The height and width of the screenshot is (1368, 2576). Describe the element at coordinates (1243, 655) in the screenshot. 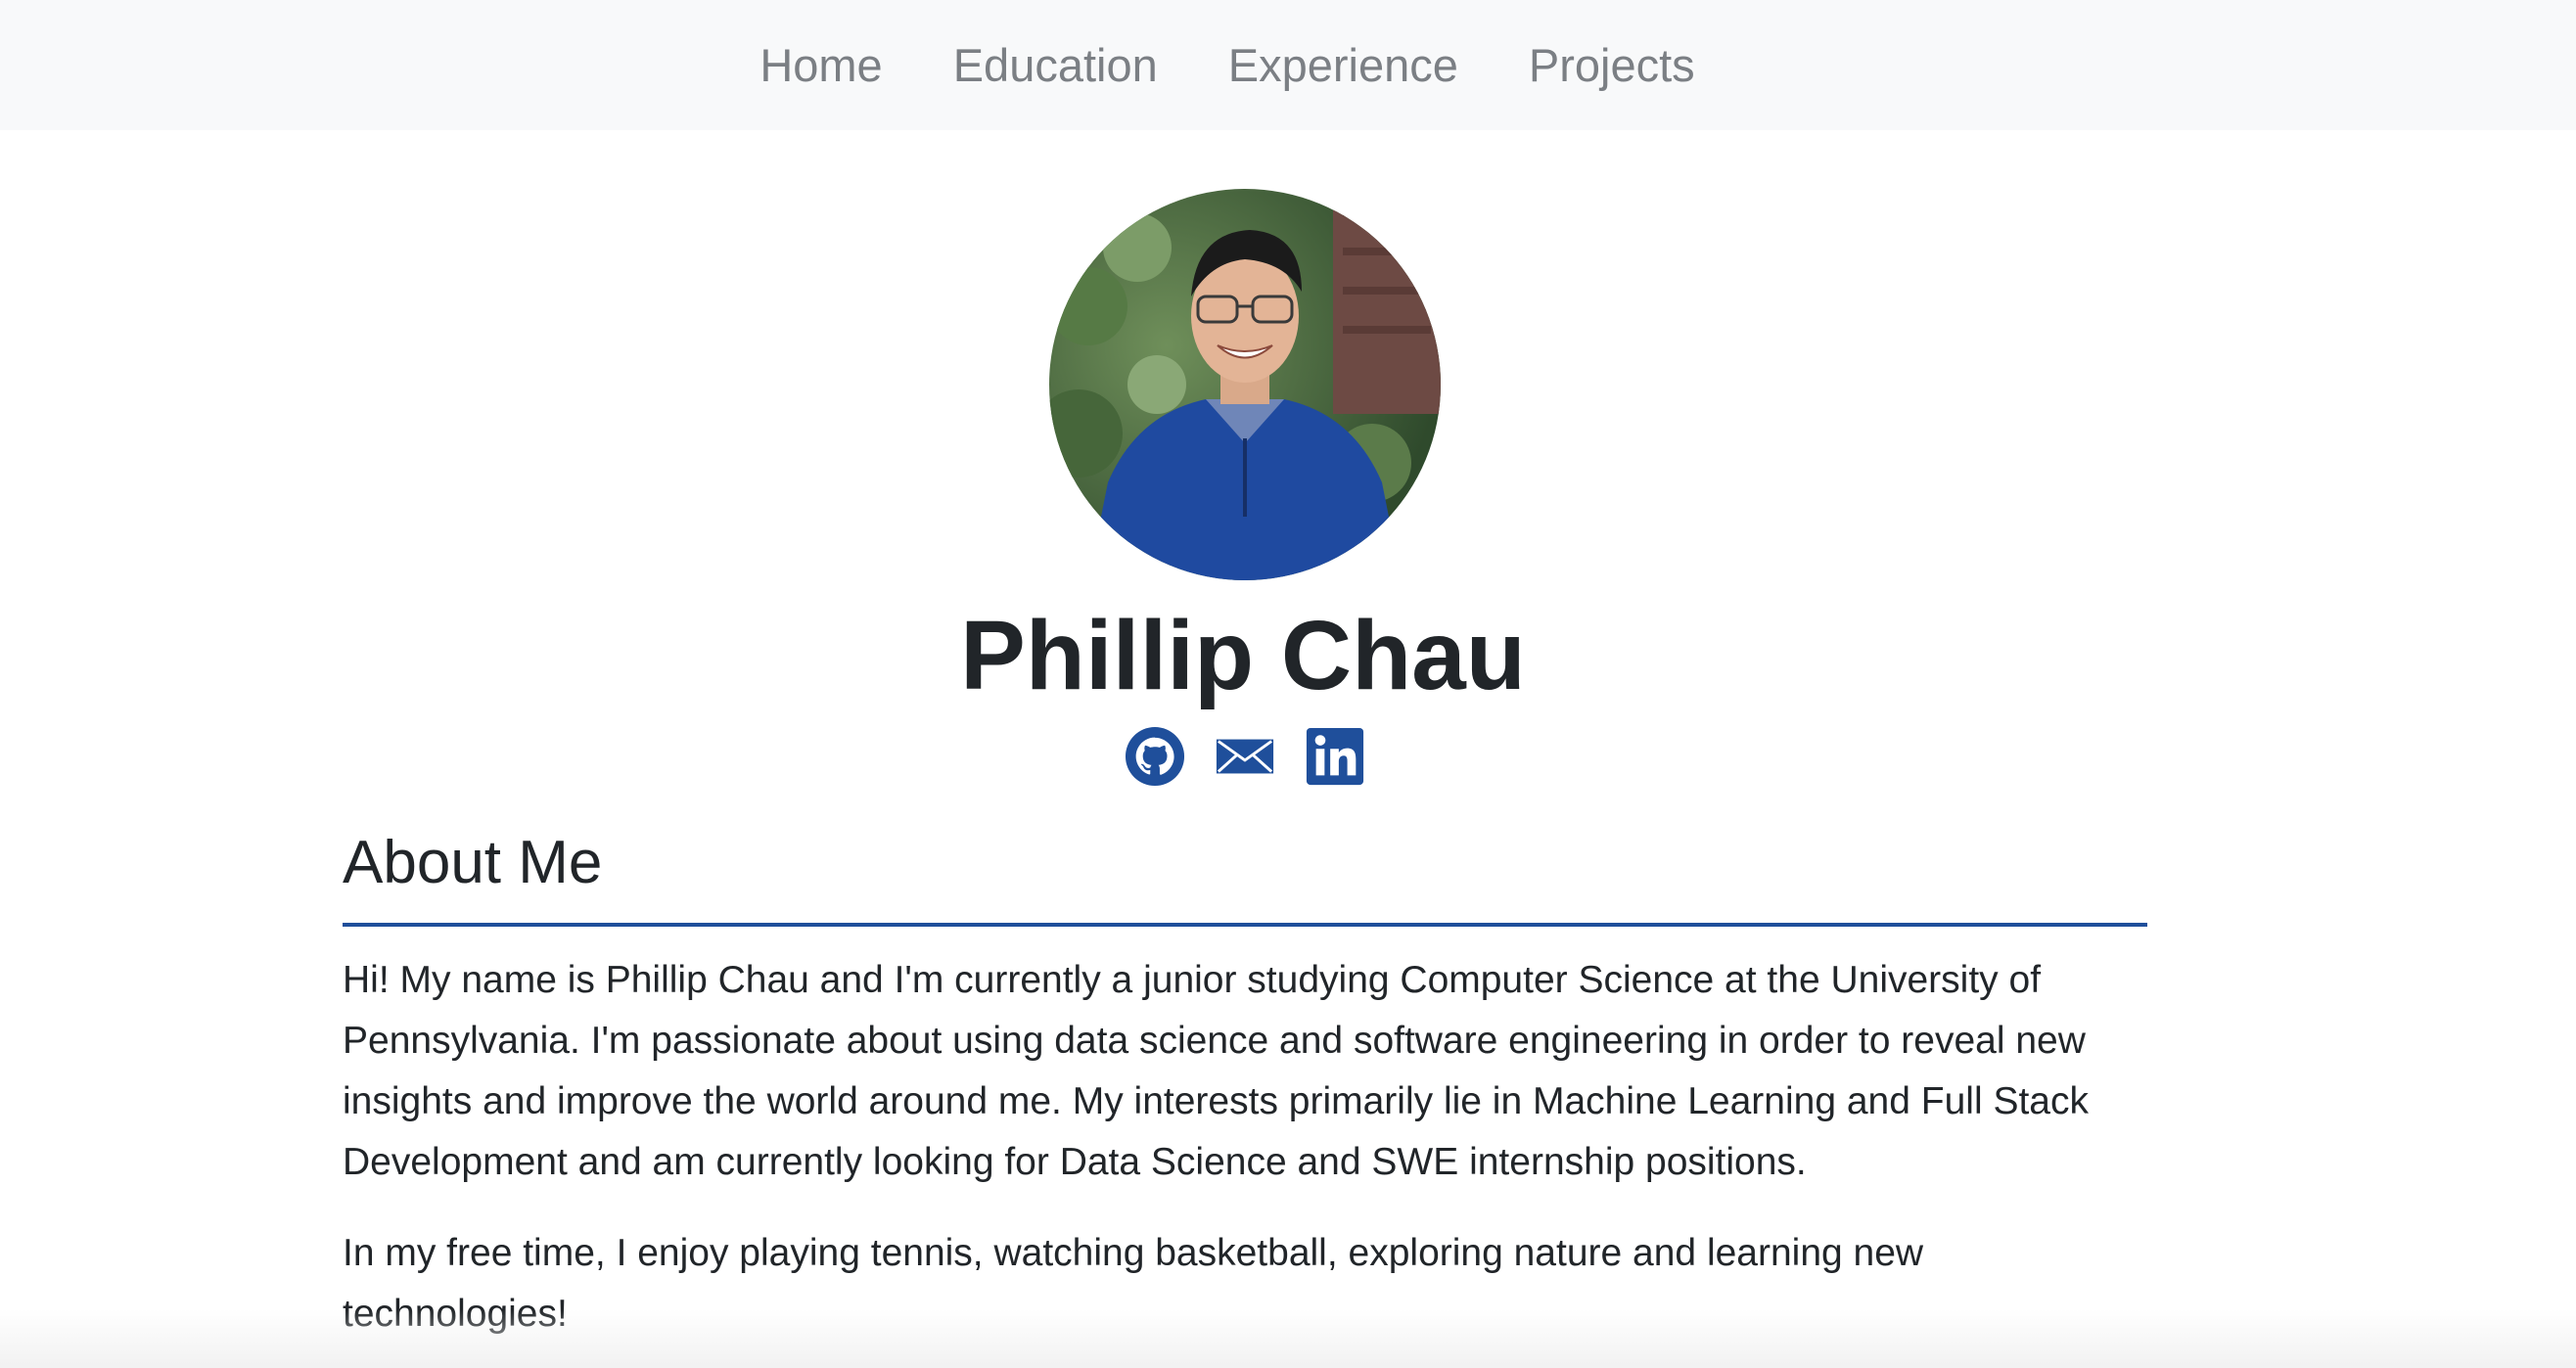

I see `profile-name: Phillip Chau` at that location.